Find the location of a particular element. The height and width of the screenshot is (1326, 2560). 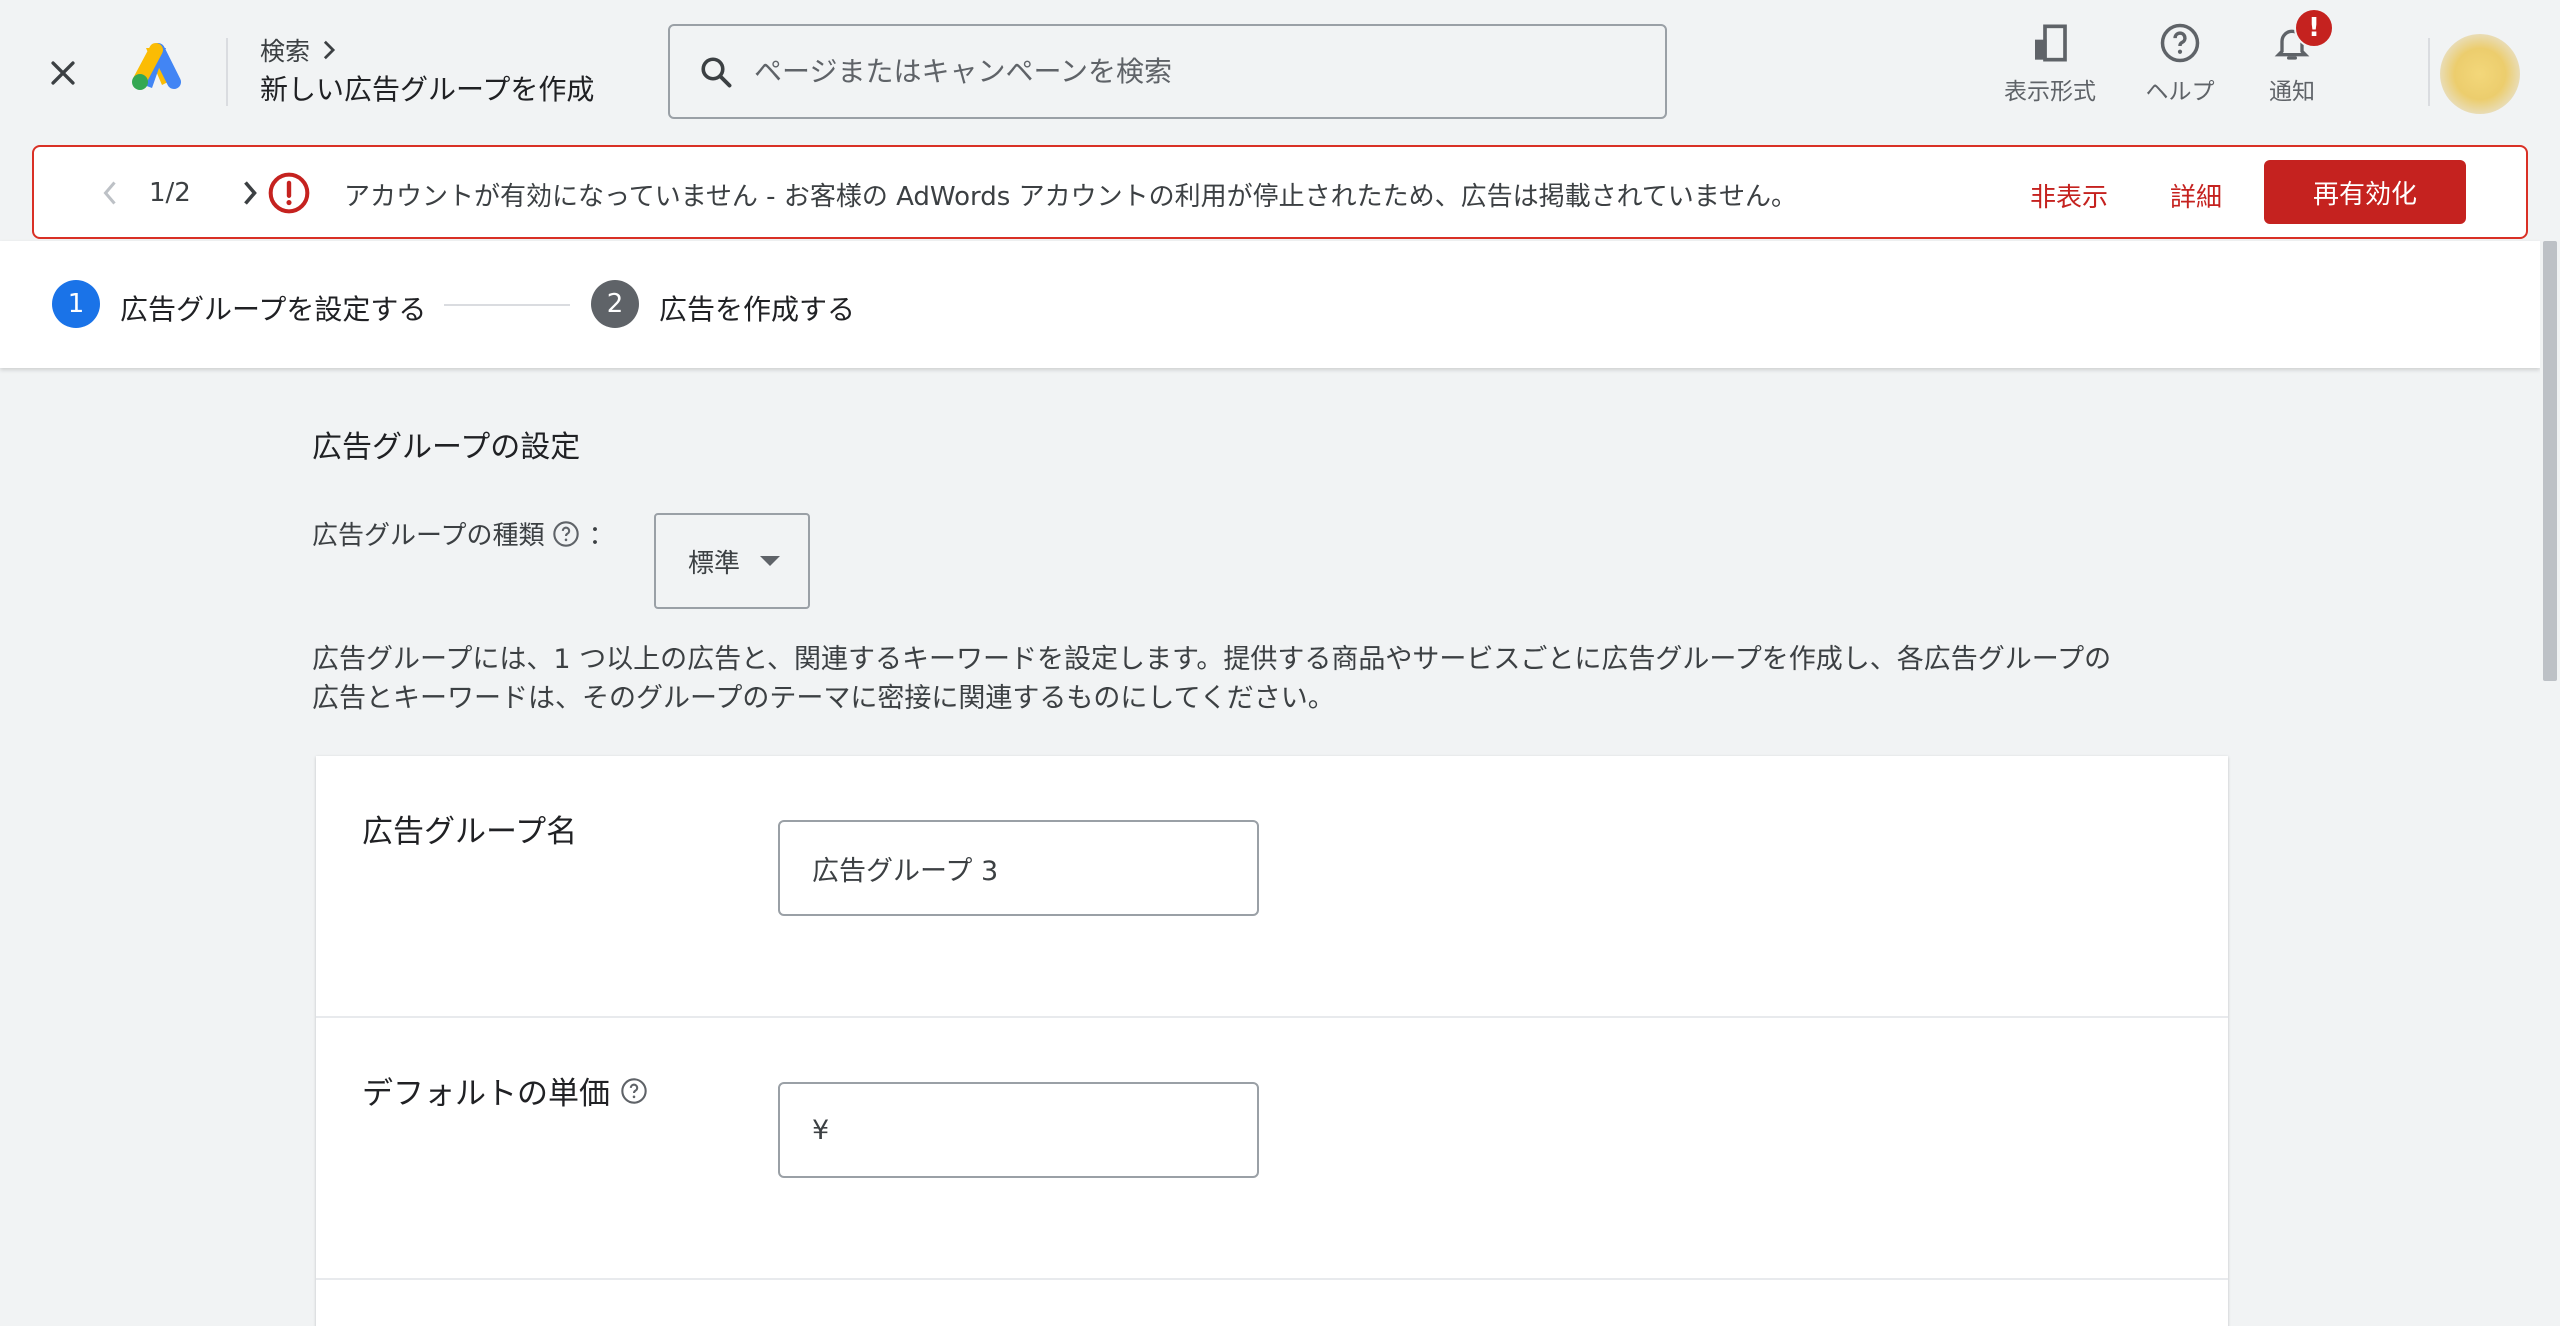

help-button: ヘルプ is located at coordinates (2180, 63).